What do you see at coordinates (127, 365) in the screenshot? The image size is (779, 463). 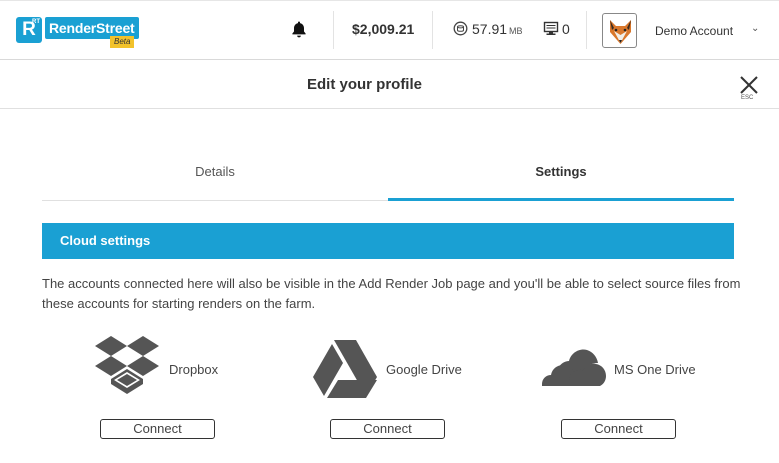 I see `dropbox-icon` at bounding box center [127, 365].